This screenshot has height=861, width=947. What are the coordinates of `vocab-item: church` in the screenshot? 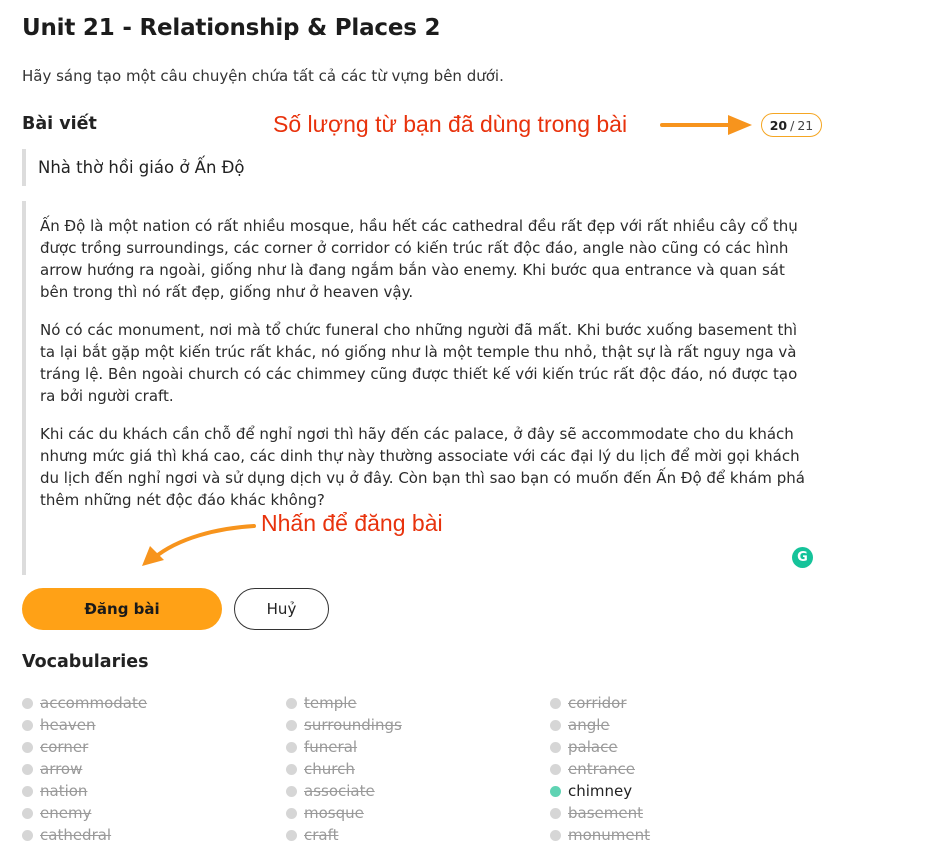 It's located at (344, 769).